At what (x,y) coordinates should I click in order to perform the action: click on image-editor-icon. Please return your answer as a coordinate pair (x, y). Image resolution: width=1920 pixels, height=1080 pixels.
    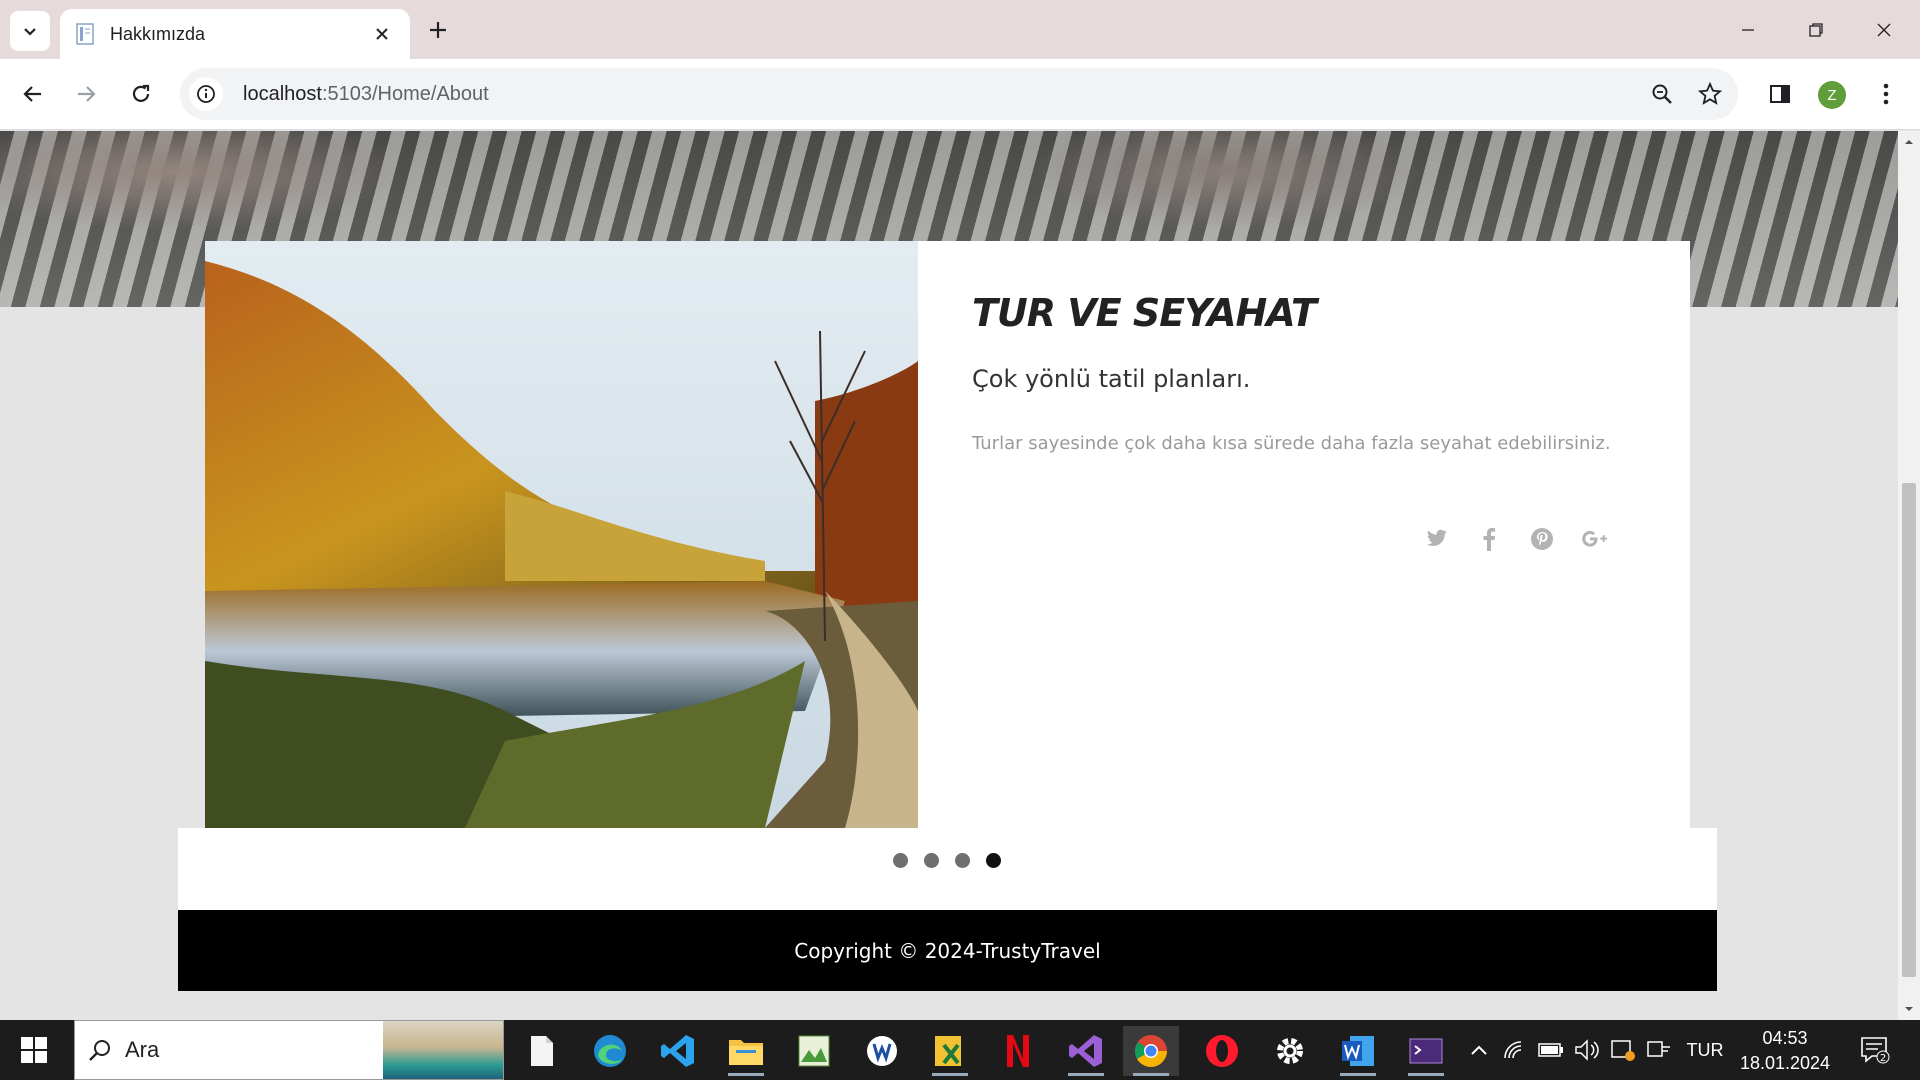
    Looking at the image, I should click on (814, 1051).